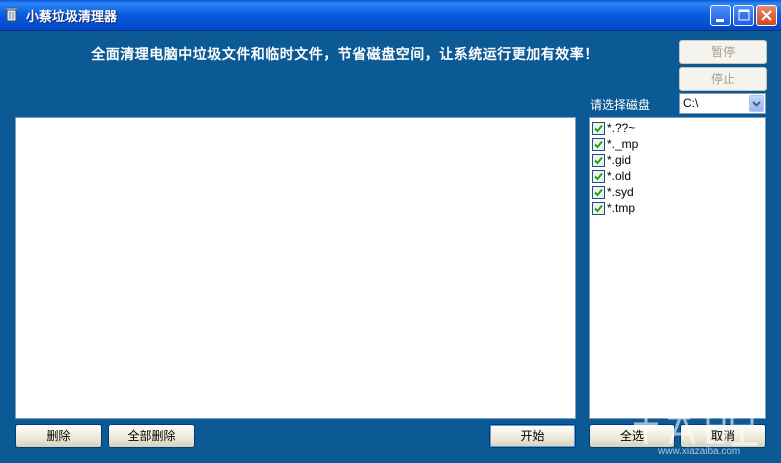  What do you see at coordinates (694, 427) in the screenshot?
I see `watermark-logo-icon` at bounding box center [694, 427].